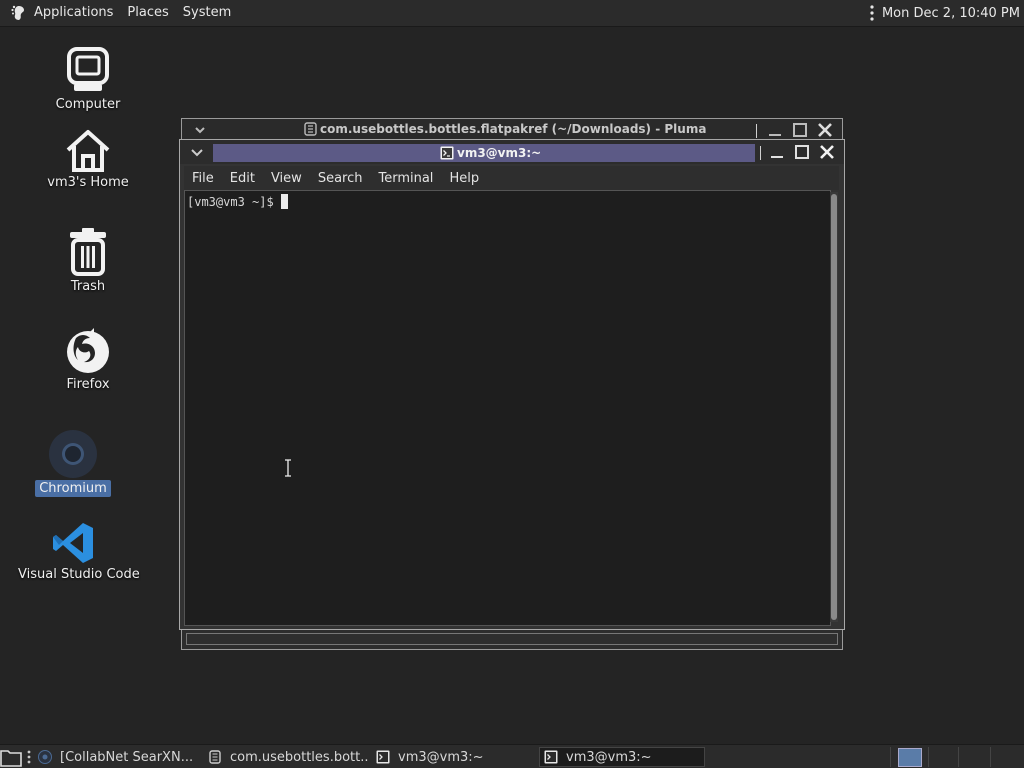 This screenshot has height=768, width=1024. I want to click on terminal-titlebar: vm3@vm3:~, so click(512, 152).